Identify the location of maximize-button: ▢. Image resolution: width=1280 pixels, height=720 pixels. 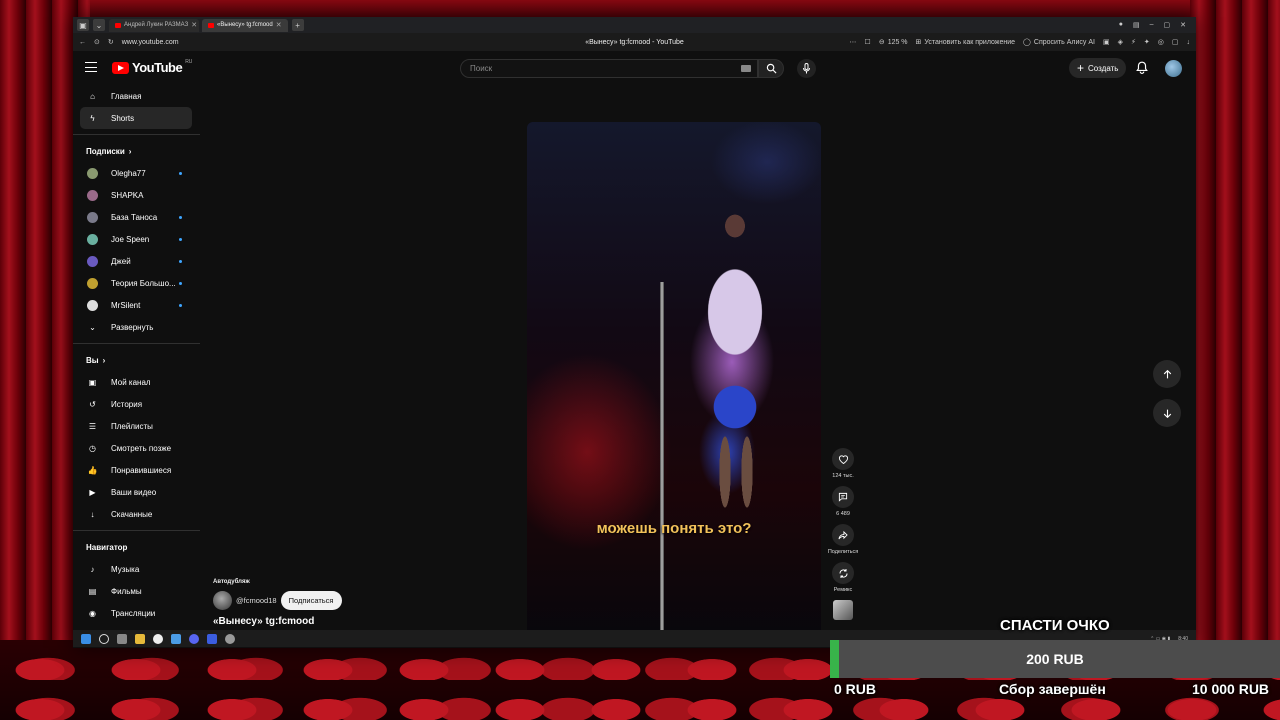
(1167, 25).